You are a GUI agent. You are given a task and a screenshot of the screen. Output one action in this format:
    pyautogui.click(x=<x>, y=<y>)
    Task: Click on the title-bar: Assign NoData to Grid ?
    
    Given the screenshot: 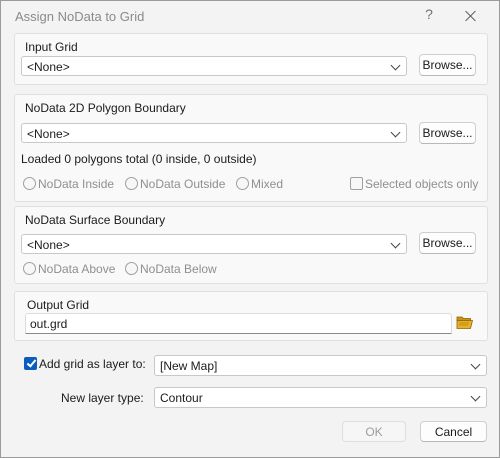 What is the action you would take?
    pyautogui.click(x=250, y=16)
    